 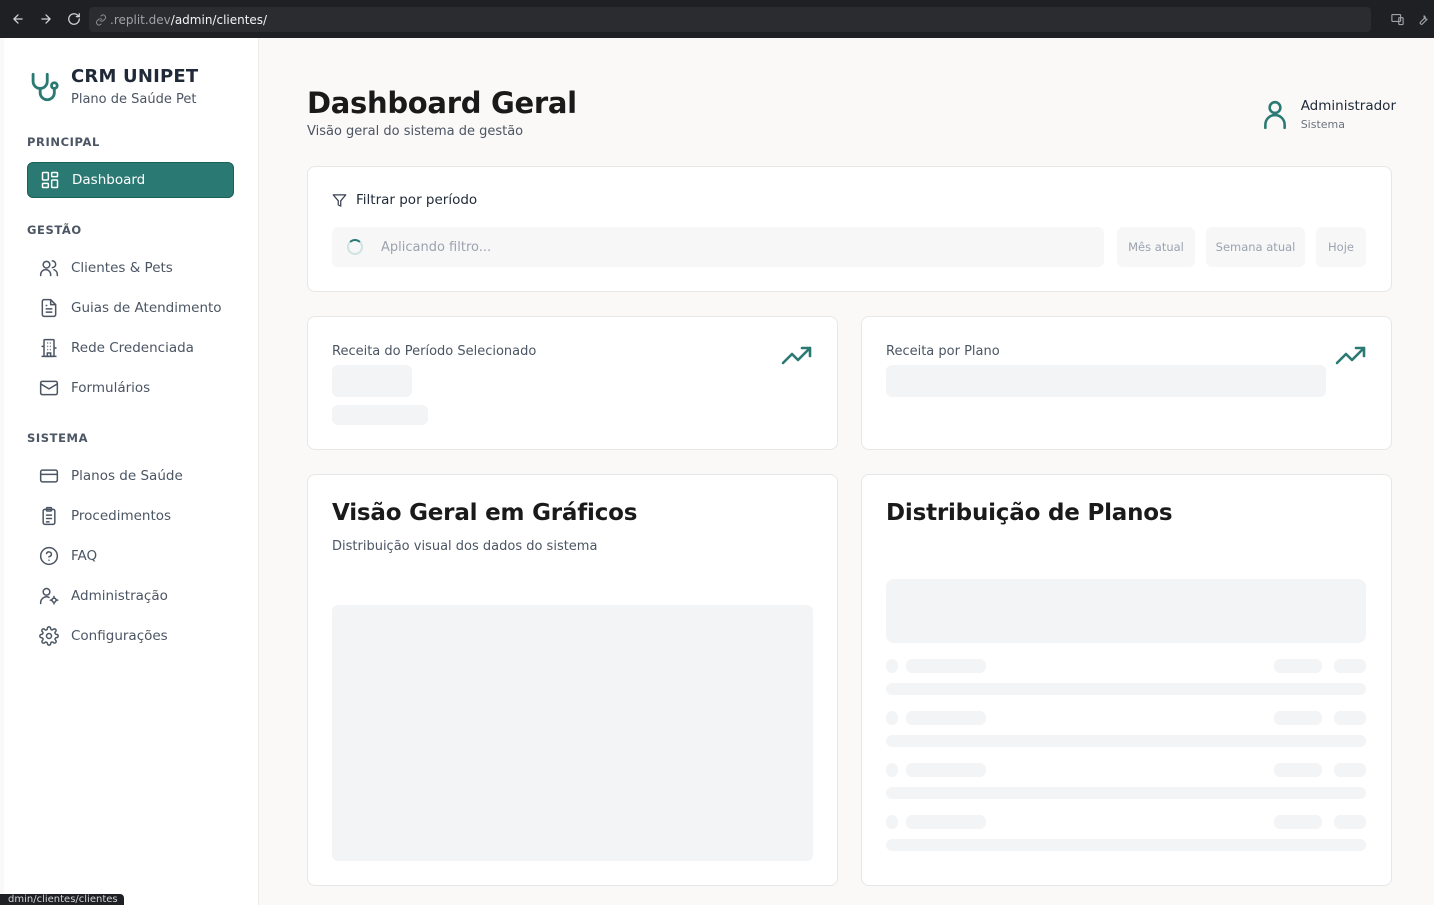 What do you see at coordinates (49, 516) in the screenshot?
I see `clipboard-icon` at bounding box center [49, 516].